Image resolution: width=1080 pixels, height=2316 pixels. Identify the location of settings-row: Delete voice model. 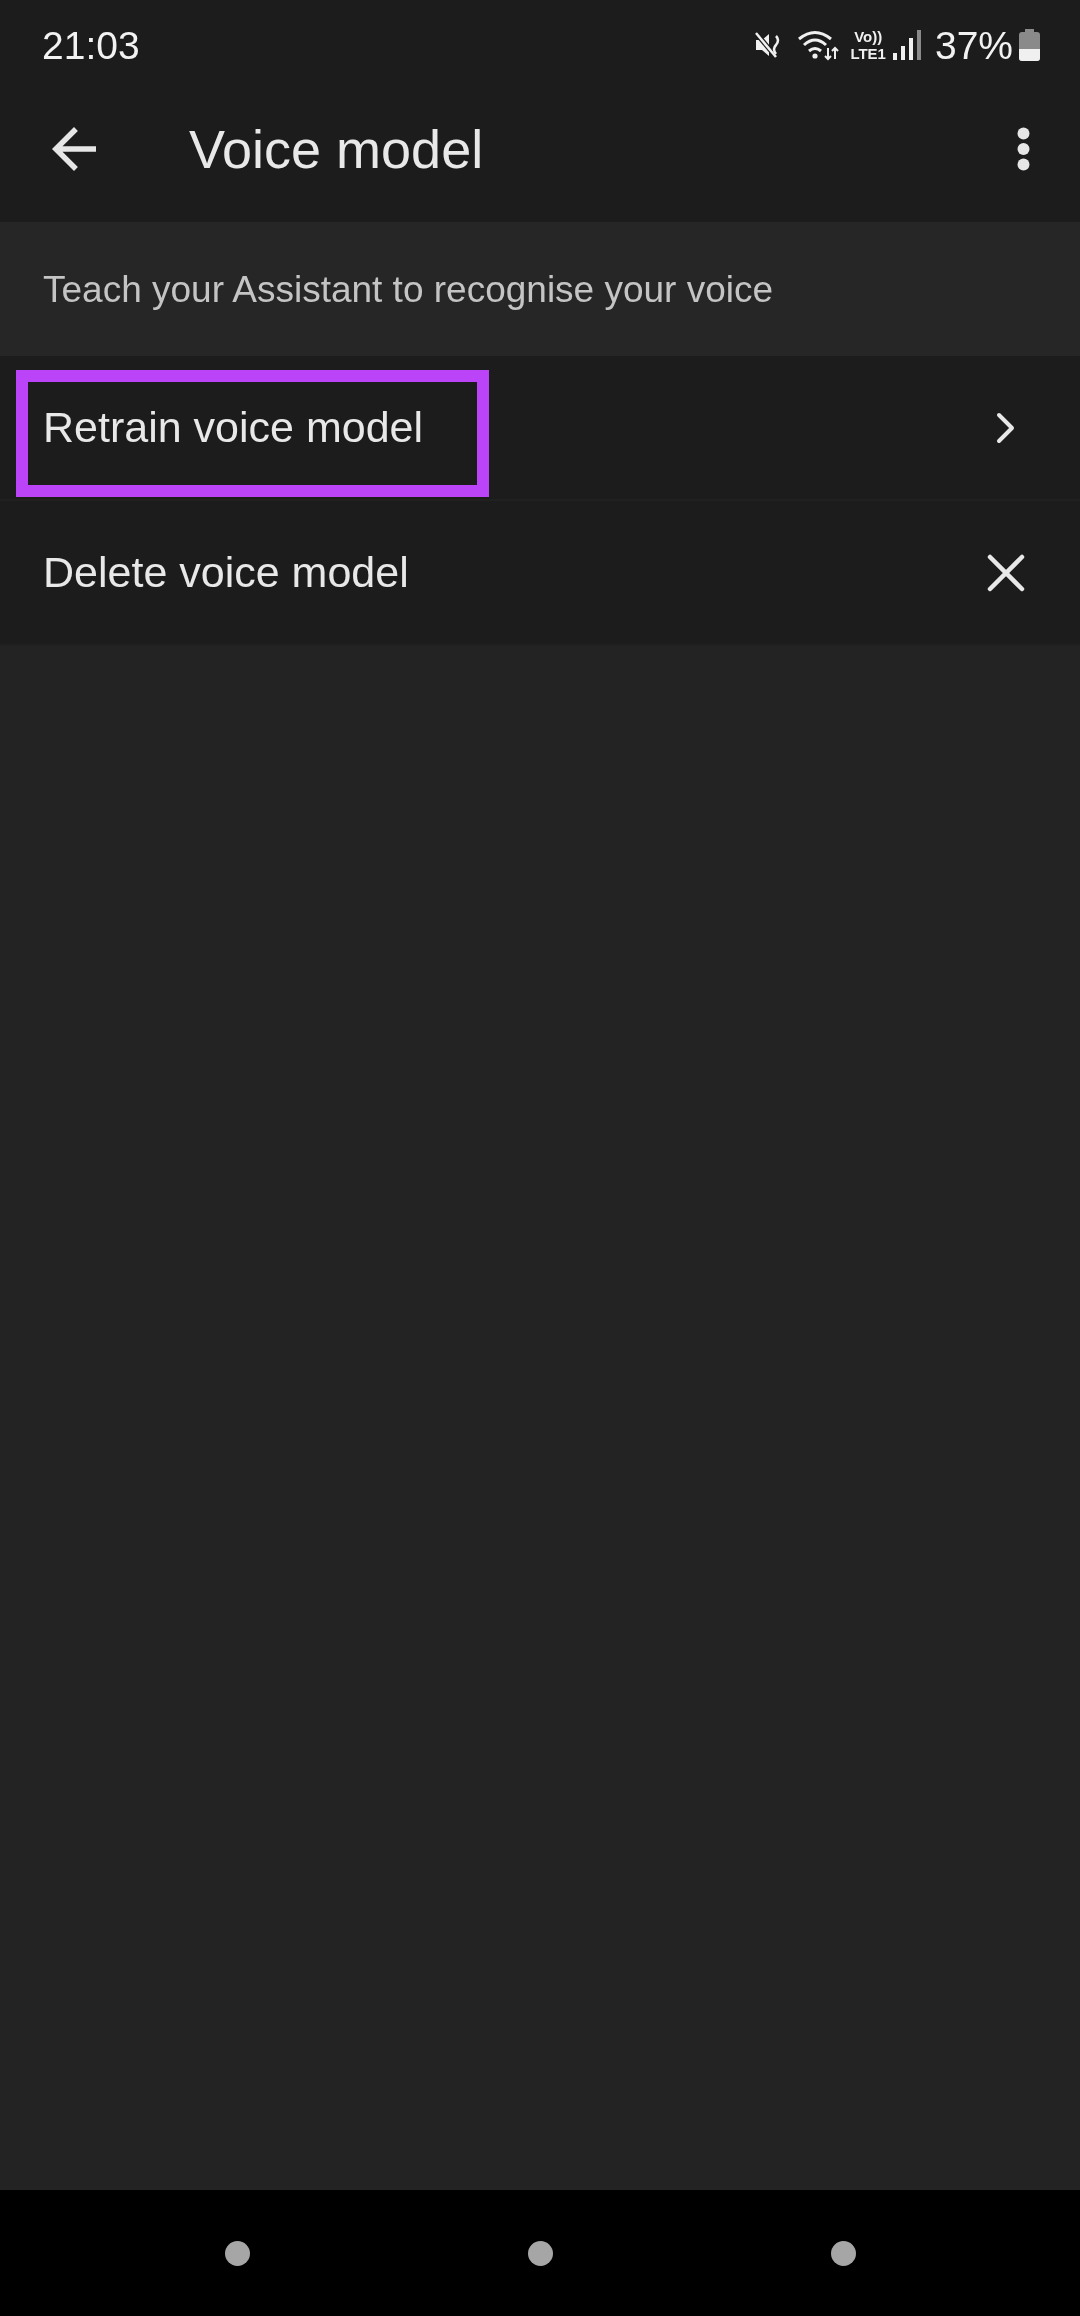
(540, 572).